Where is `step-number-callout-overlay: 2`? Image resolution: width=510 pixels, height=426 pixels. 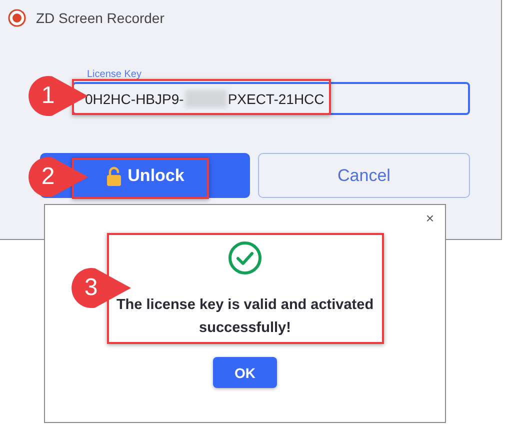
step-number-callout-overlay: 2 is located at coordinates (58, 177).